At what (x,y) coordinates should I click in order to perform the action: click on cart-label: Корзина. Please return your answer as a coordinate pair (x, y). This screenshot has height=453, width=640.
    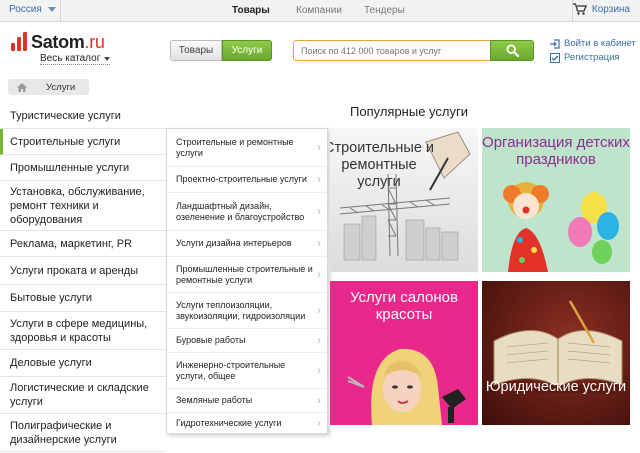
    Looking at the image, I should click on (610, 9).